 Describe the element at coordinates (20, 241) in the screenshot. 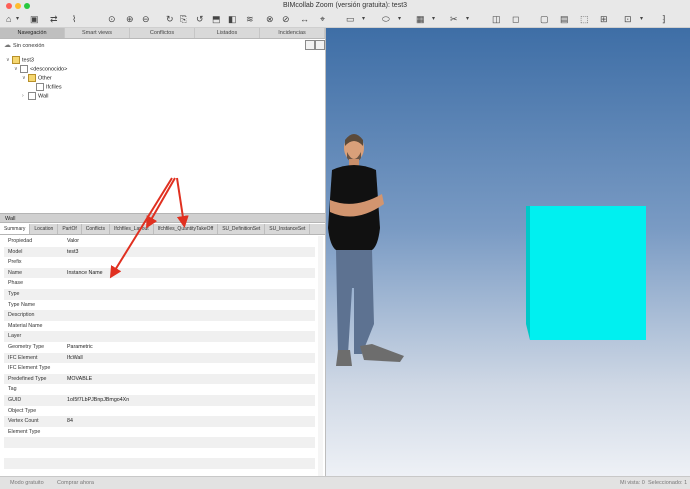

I see `header-key: Propiedad` at that location.